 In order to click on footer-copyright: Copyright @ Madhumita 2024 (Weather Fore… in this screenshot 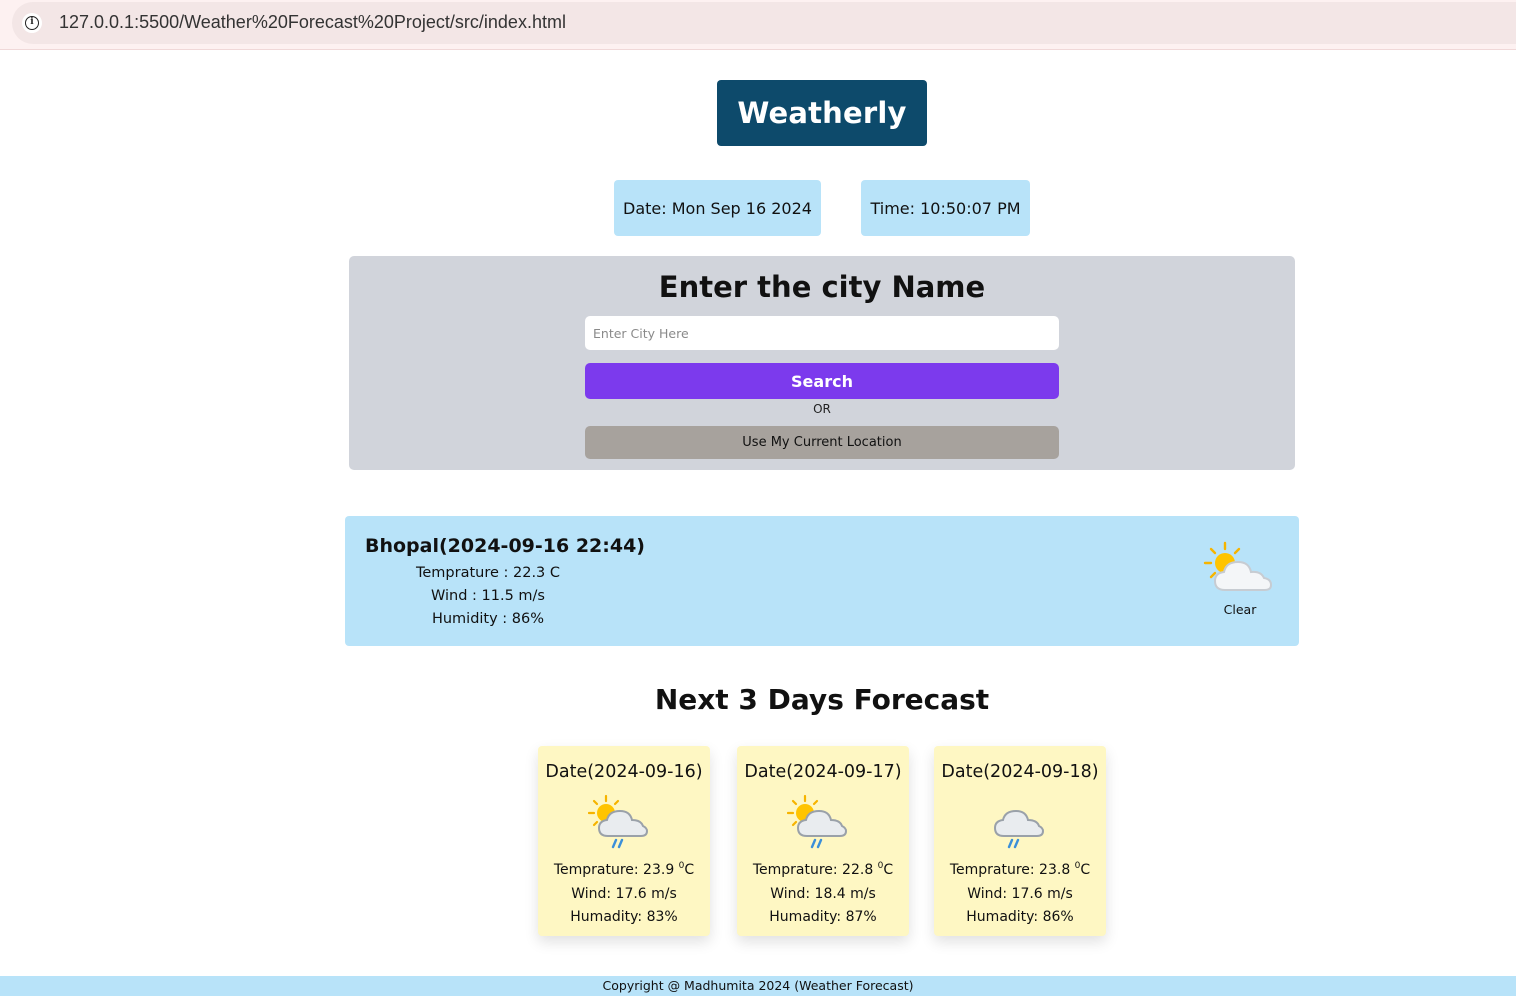, I will do `click(758, 986)`.